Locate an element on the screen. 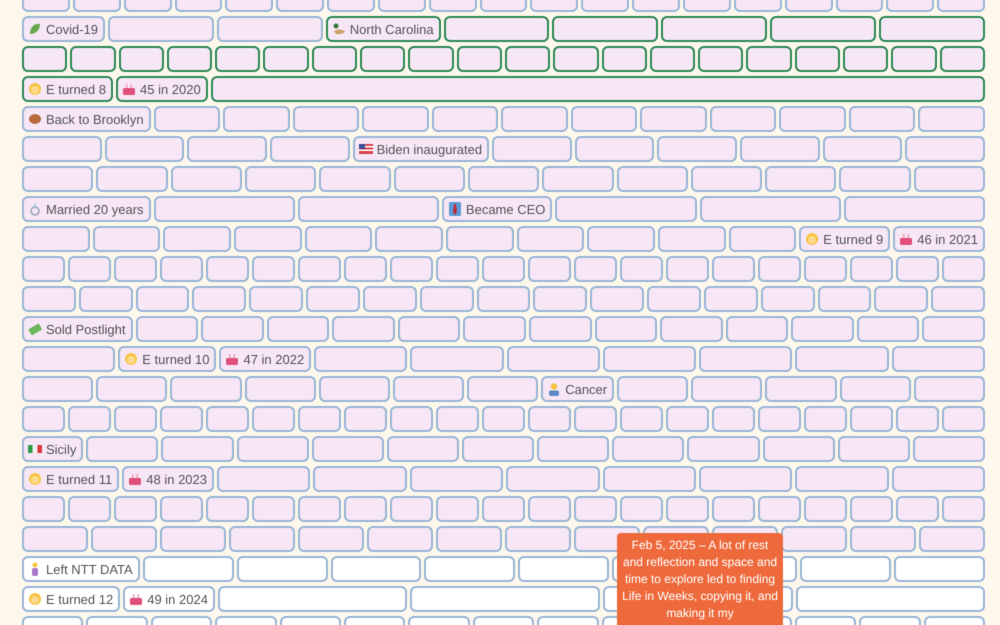 The height and width of the screenshot is (625, 1000). event-label: 48 in 2023 is located at coordinates (176, 479).